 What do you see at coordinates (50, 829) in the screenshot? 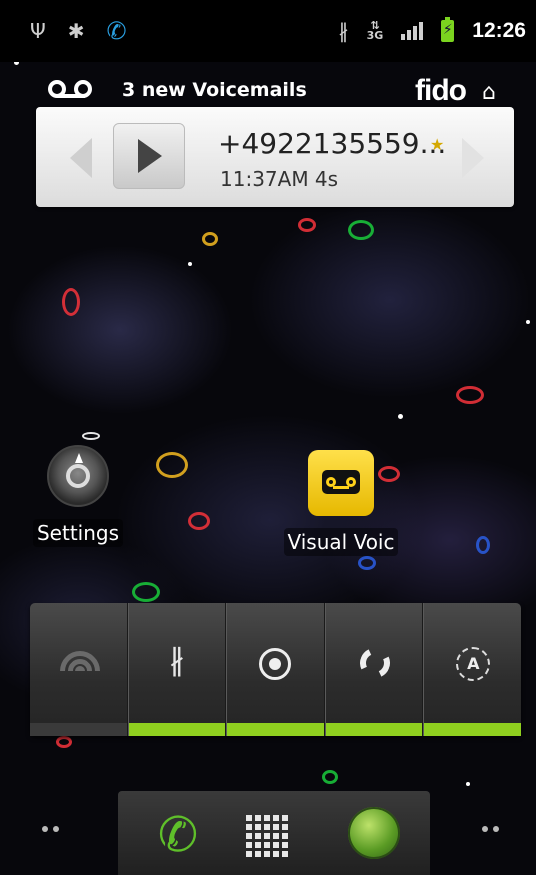
I see `page-indicator-left` at bounding box center [50, 829].